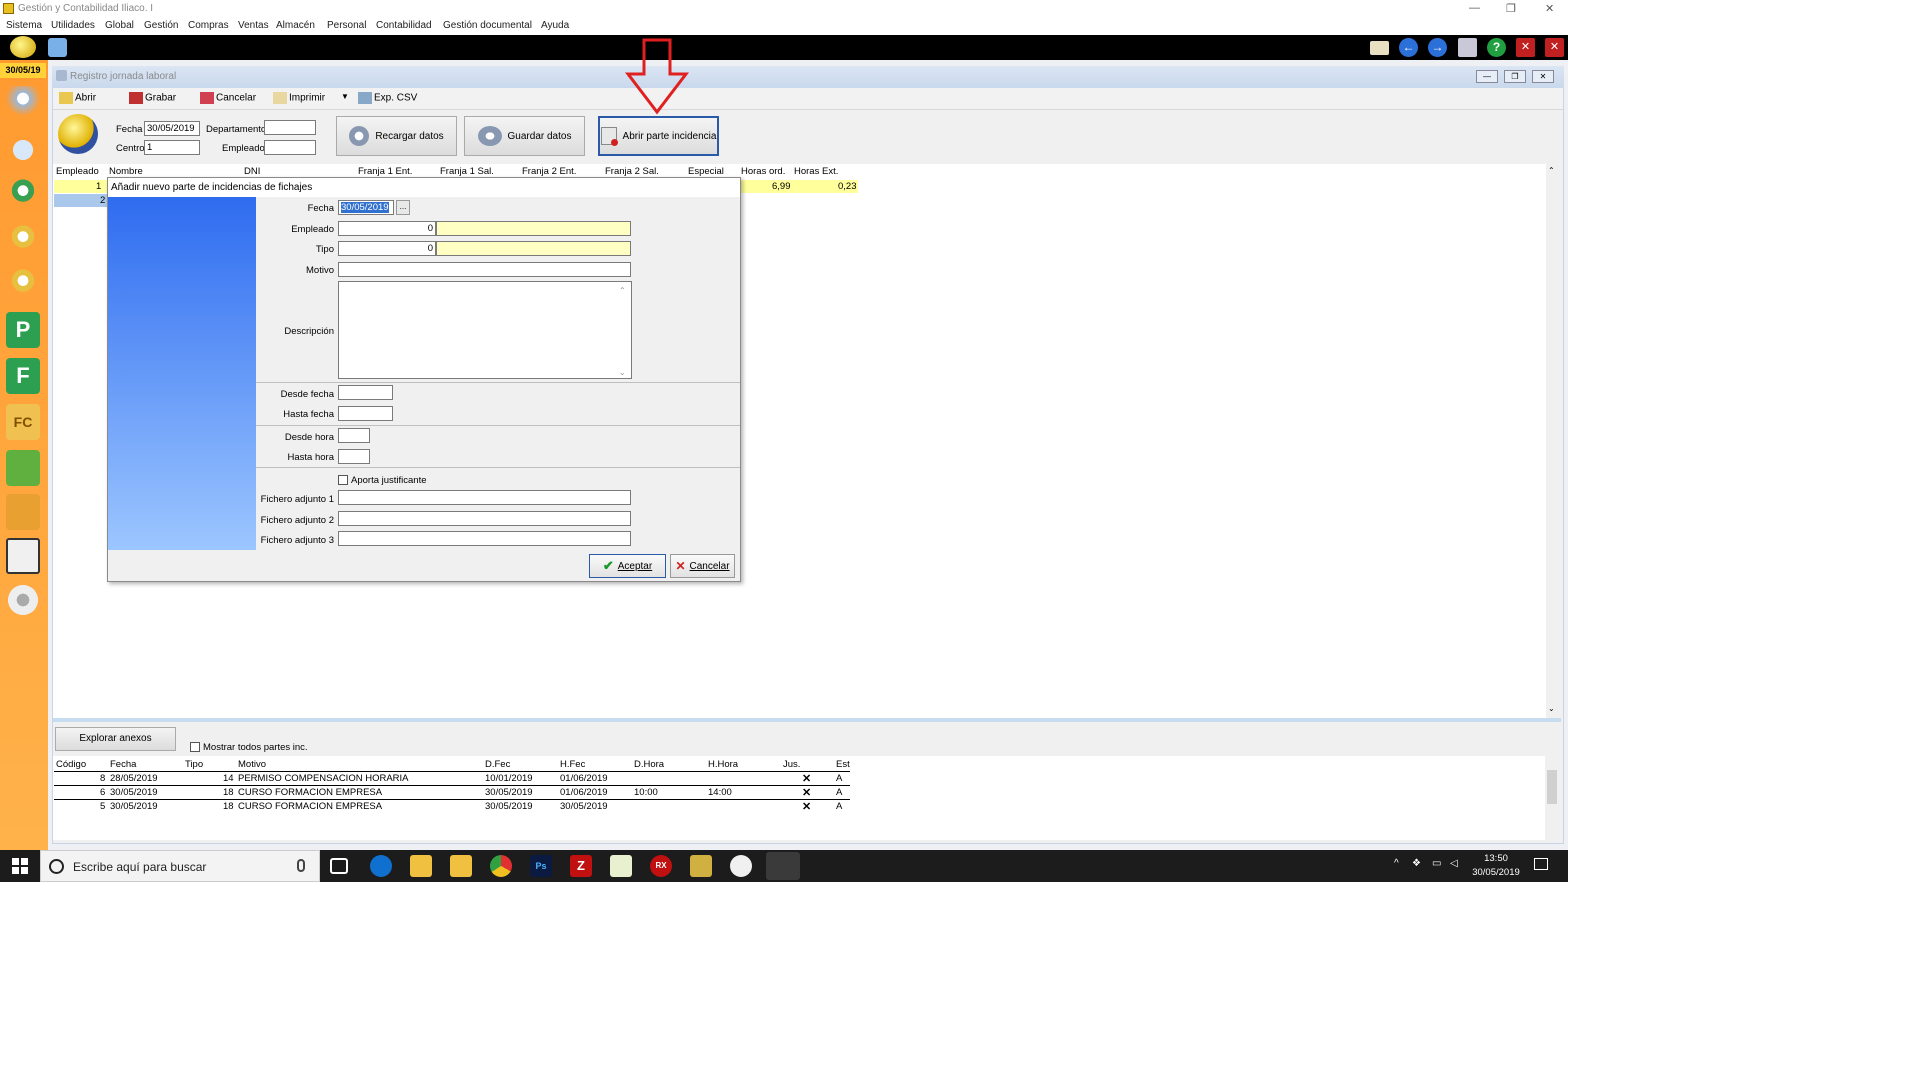  What do you see at coordinates (253, 25) in the screenshot?
I see `menu-ventas: Ventas` at bounding box center [253, 25].